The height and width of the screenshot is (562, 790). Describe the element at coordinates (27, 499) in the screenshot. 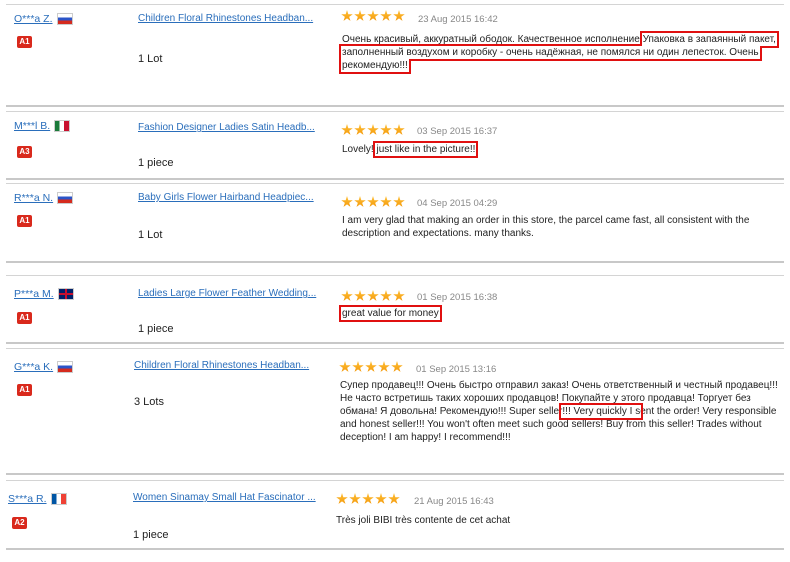

I see `buyer-name: S***a R.` at that location.